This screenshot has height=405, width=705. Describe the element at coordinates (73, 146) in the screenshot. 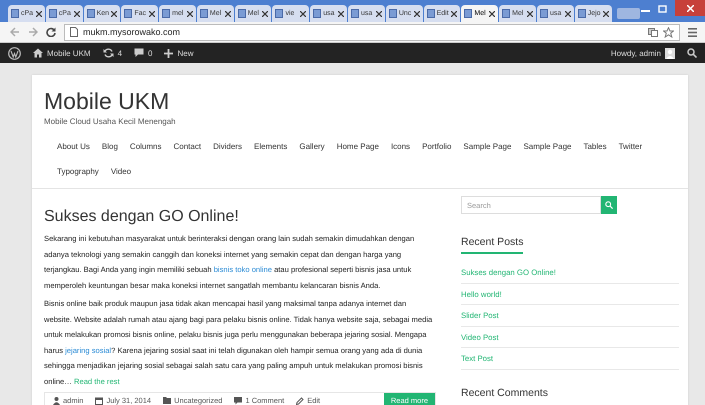

I see `nav-link: About Us` at that location.